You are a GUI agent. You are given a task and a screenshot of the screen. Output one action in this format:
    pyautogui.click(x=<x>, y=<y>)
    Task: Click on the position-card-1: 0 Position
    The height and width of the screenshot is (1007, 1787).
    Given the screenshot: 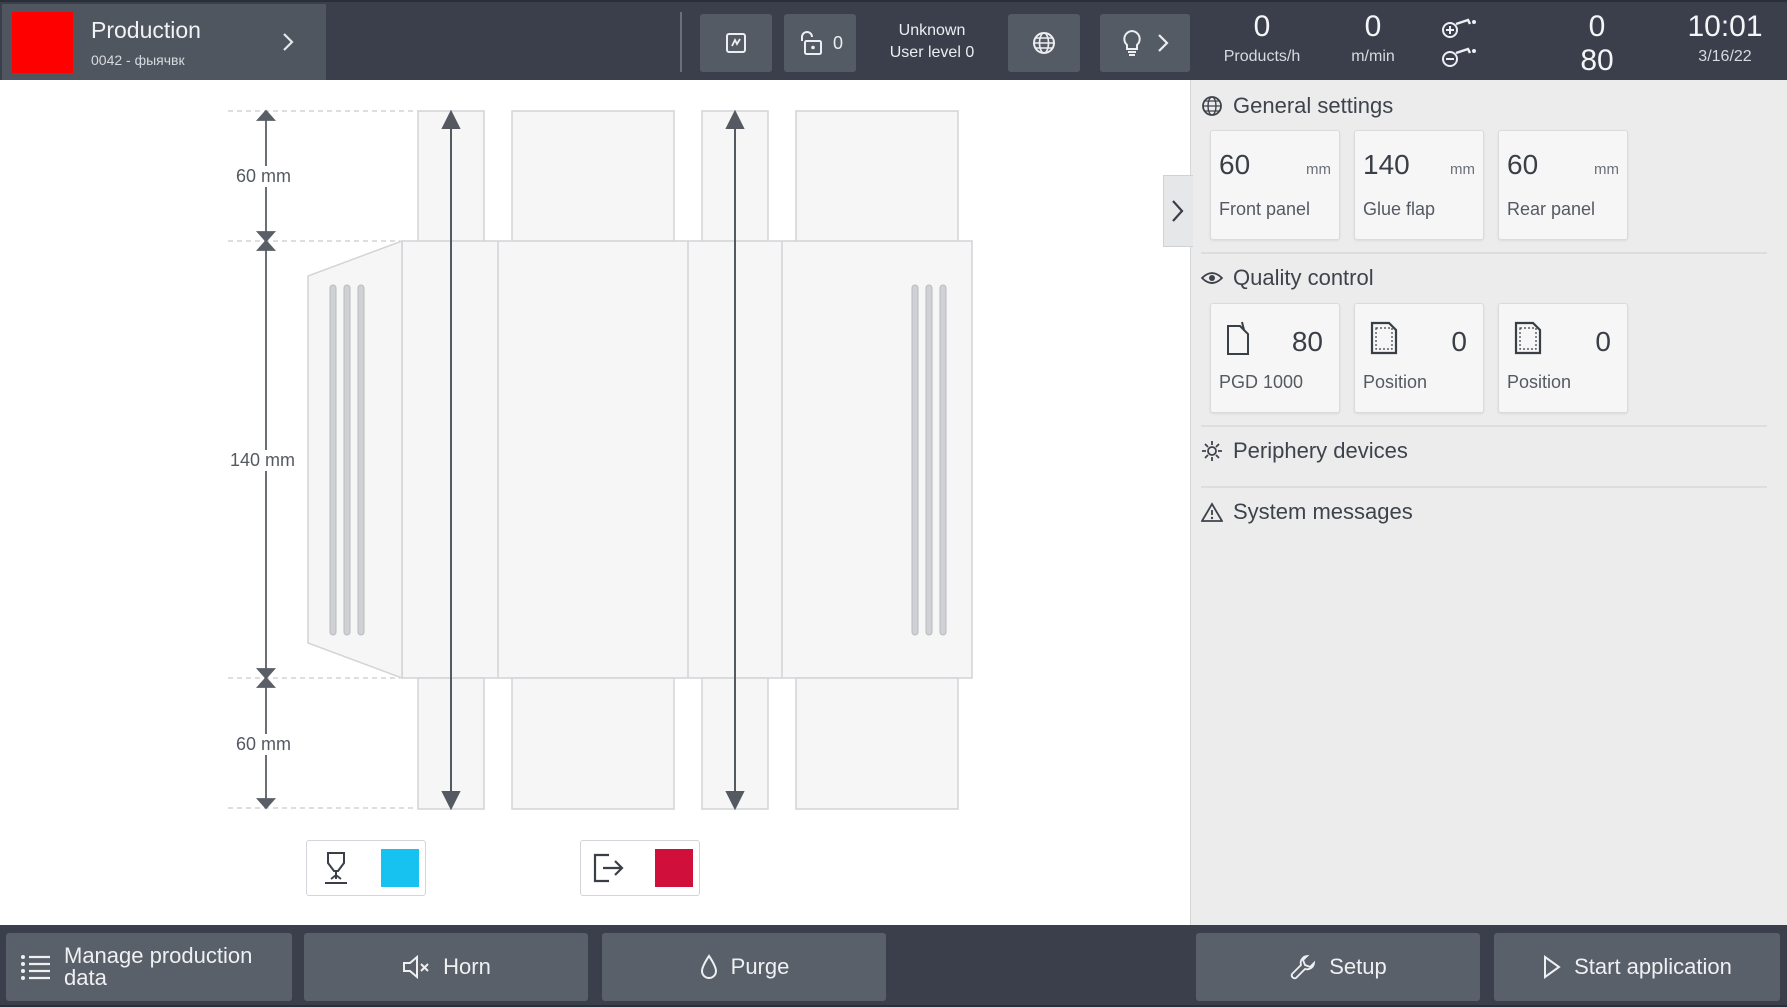 What is the action you would take?
    pyautogui.click(x=1419, y=358)
    